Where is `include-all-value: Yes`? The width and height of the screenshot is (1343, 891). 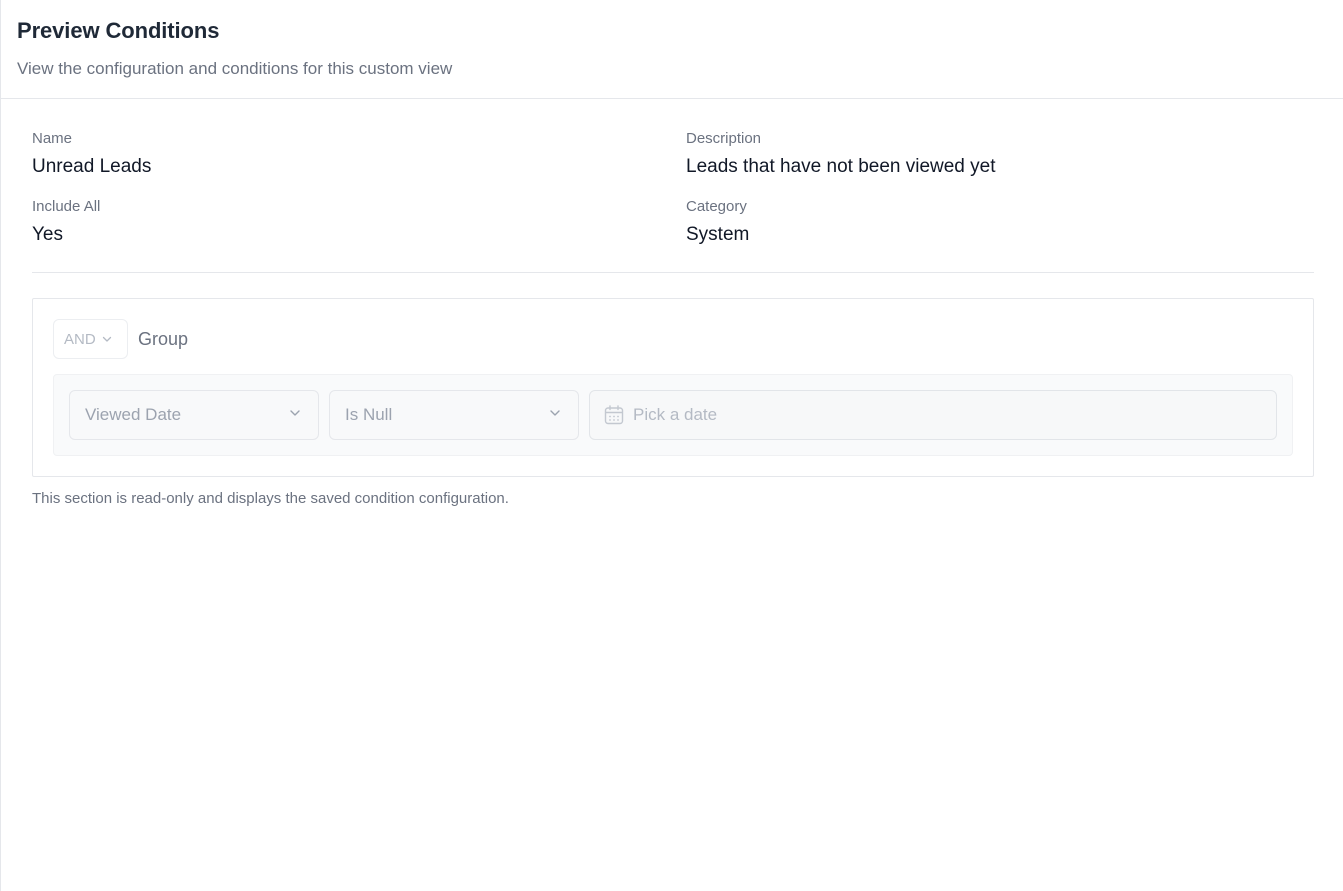
include-all-value: Yes is located at coordinates (47, 234).